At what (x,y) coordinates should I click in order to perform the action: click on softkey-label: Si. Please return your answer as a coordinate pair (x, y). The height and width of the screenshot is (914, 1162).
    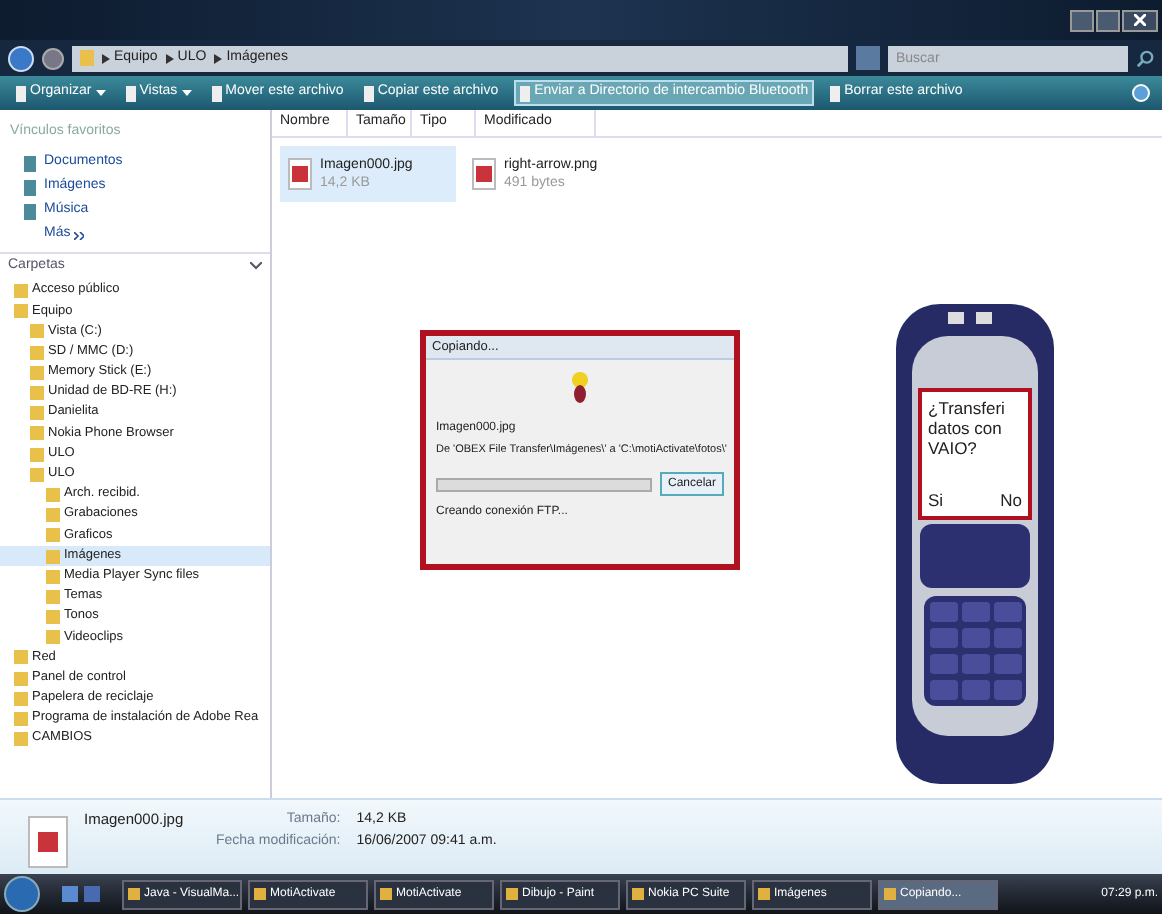
    Looking at the image, I should click on (936, 500).